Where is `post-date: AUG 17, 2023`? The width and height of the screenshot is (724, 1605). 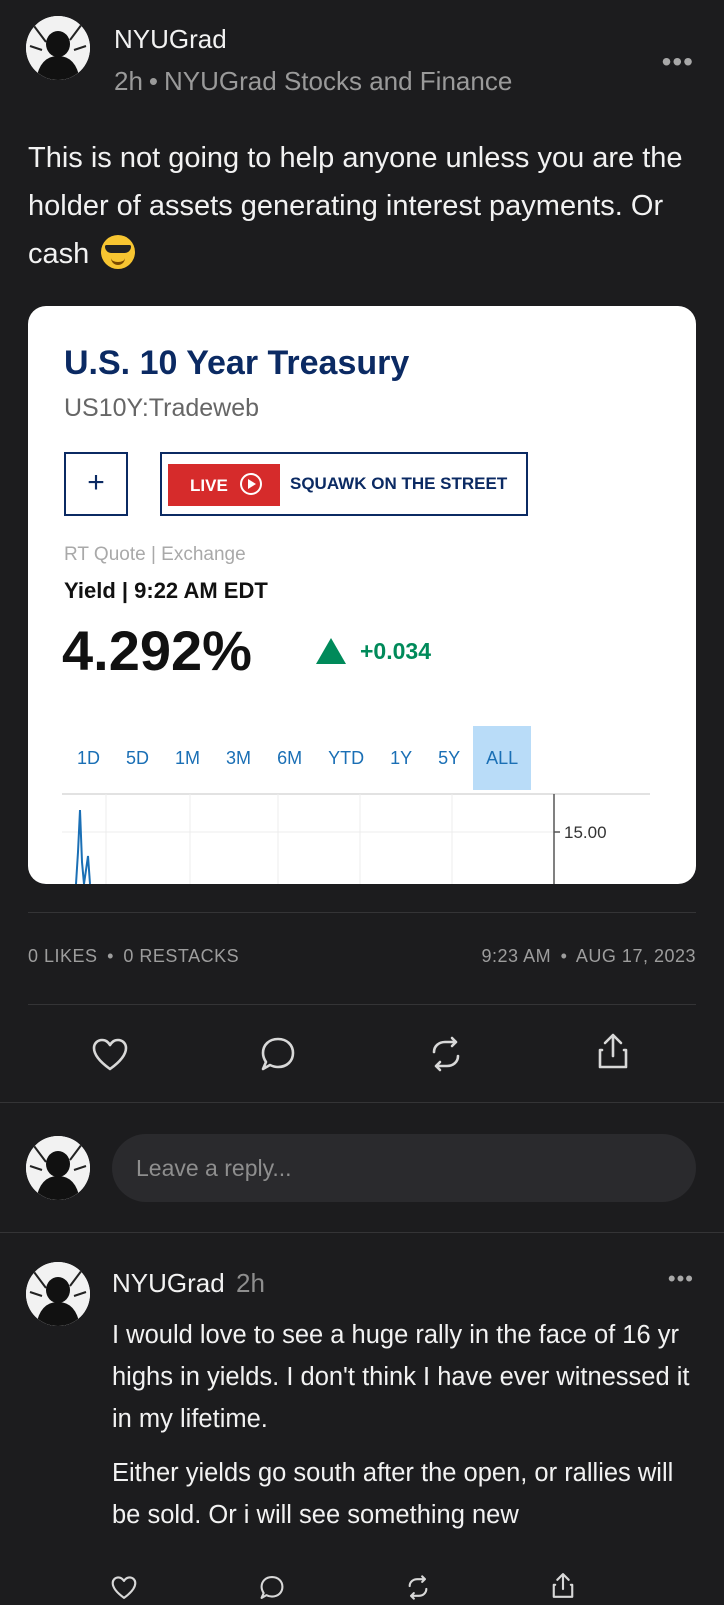 post-date: AUG 17, 2023 is located at coordinates (635, 956).